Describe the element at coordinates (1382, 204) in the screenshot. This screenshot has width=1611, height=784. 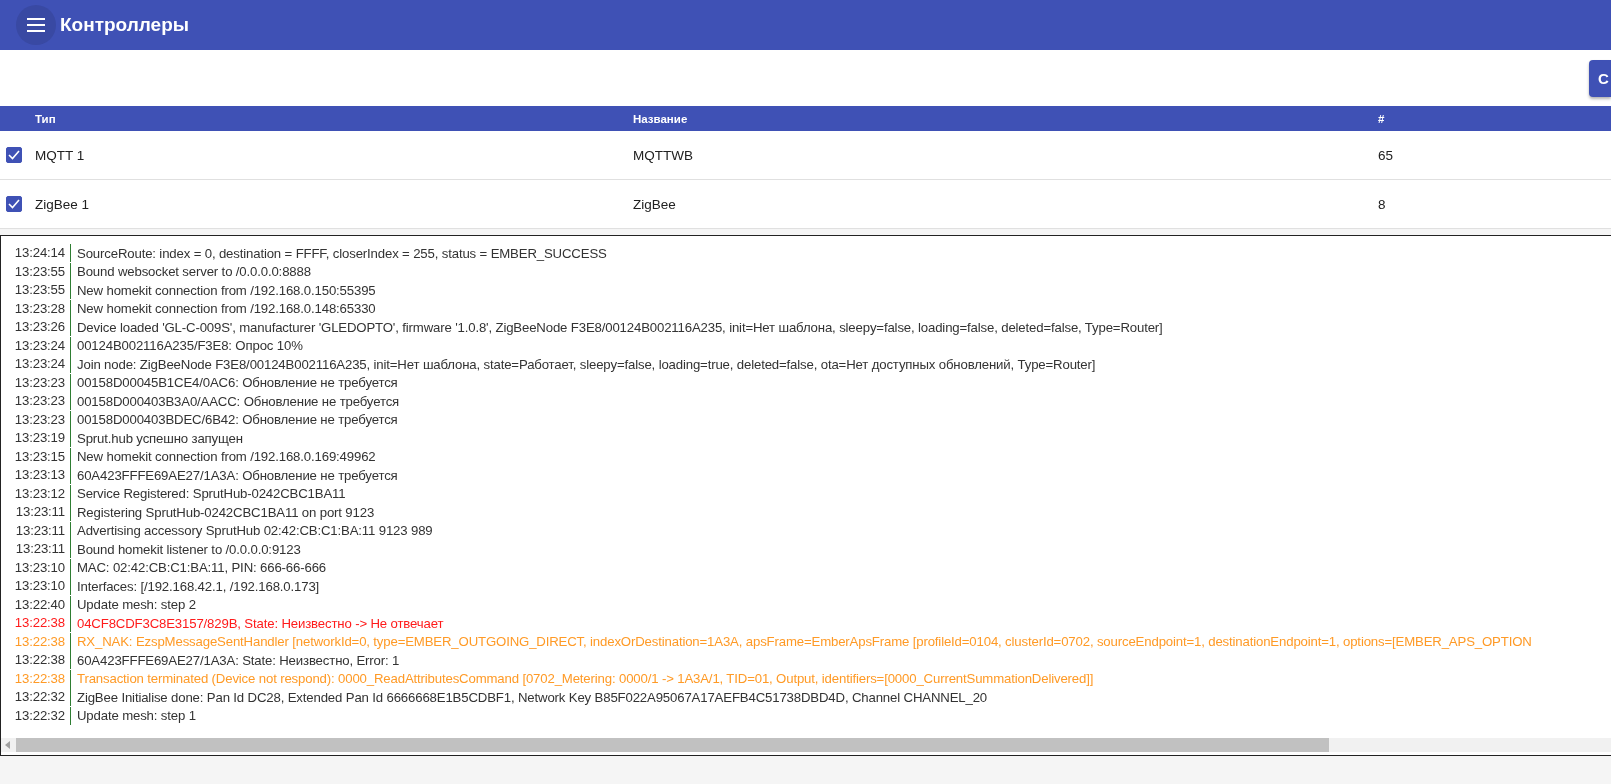
I see `table-cell-text: 8` at that location.